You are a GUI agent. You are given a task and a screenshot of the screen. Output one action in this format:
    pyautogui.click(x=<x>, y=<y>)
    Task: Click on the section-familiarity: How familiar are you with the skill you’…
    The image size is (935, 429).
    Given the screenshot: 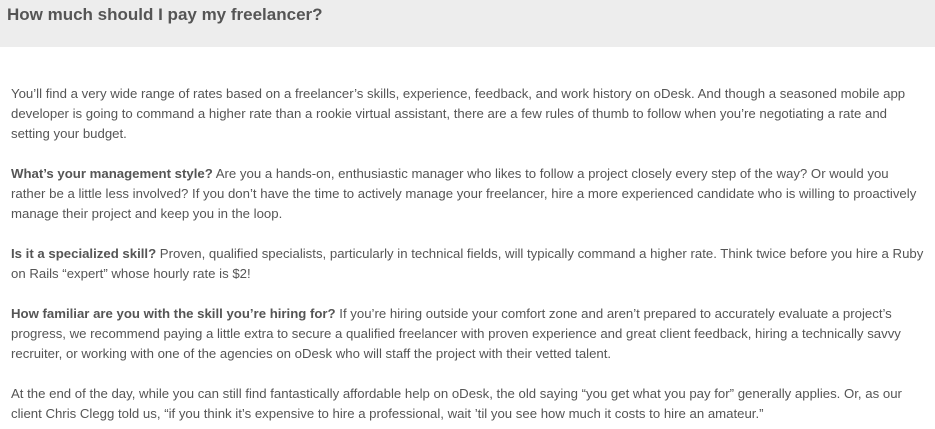 What is the action you would take?
    pyautogui.click(x=467, y=334)
    